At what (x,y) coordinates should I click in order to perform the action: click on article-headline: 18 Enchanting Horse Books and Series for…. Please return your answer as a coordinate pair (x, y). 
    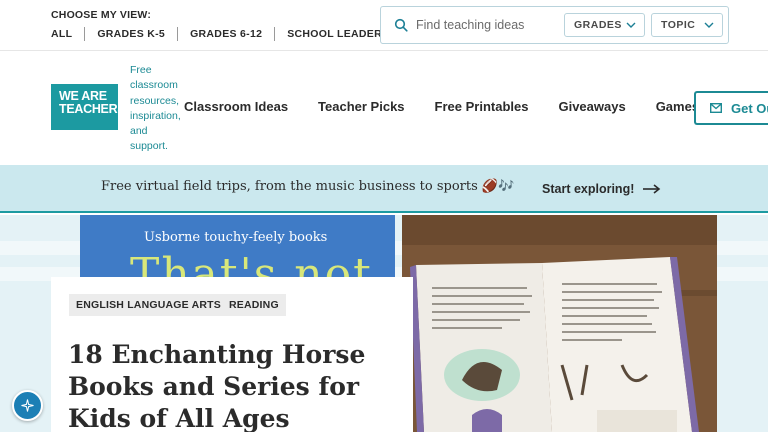
    Looking at the image, I should click on (228, 385).